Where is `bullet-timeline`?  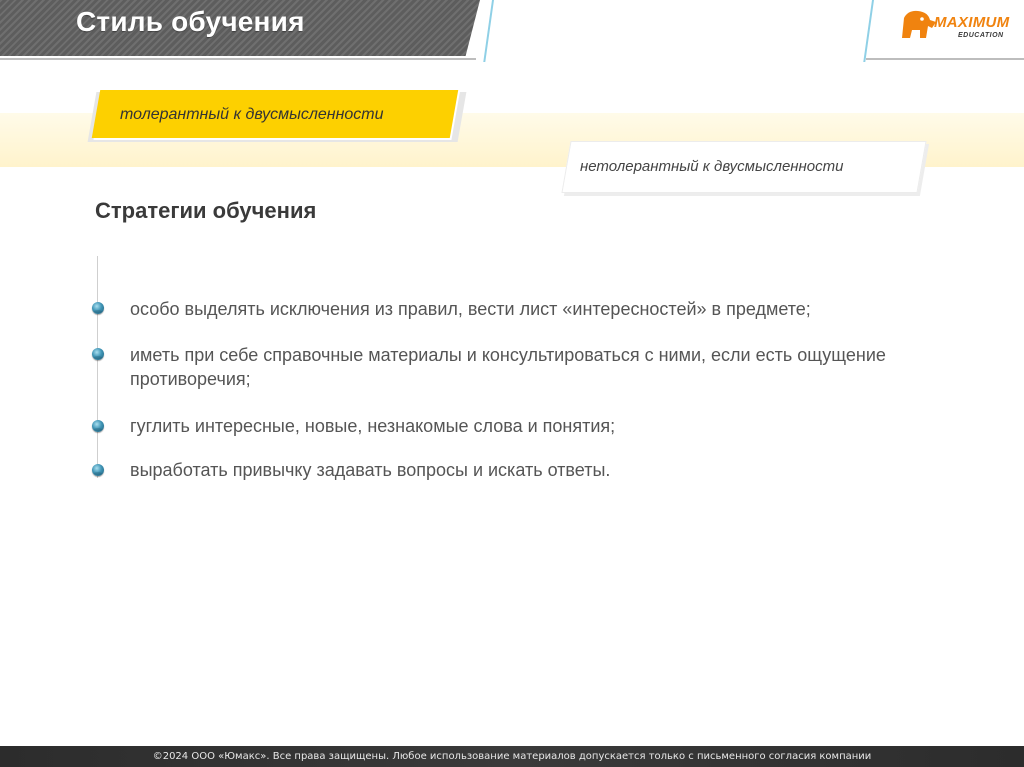 bullet-timeline is located at coordinates (97, 367).